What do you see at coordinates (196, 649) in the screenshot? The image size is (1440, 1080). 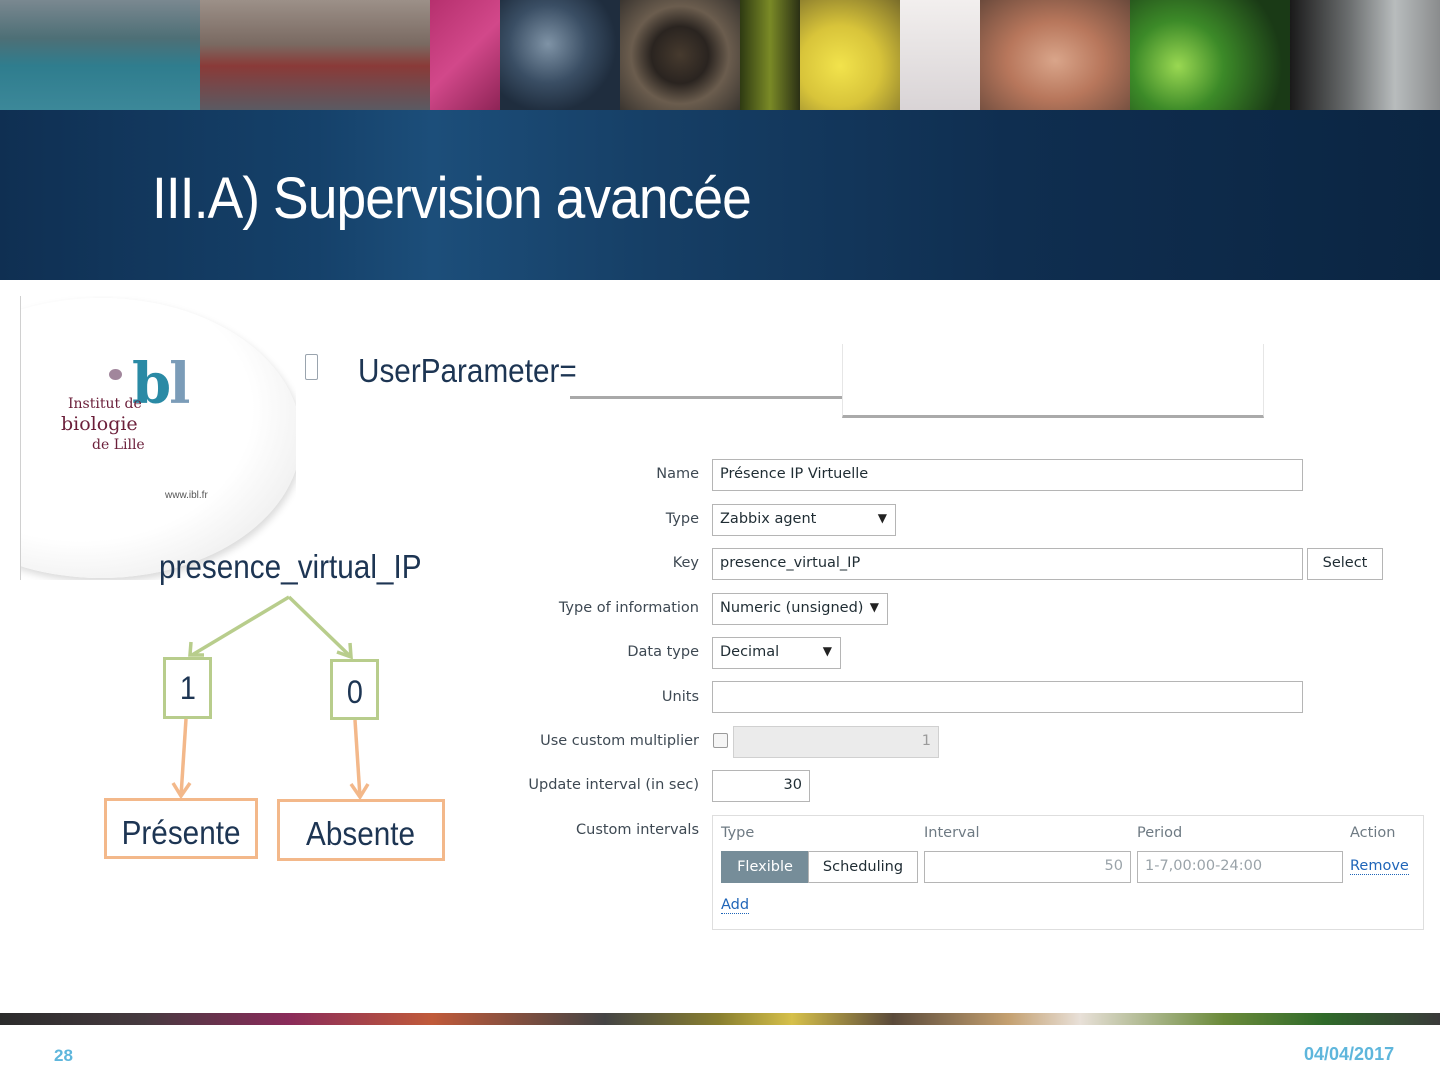 I see `arrow-root-to-1-head` at bounding box center [196, 649].